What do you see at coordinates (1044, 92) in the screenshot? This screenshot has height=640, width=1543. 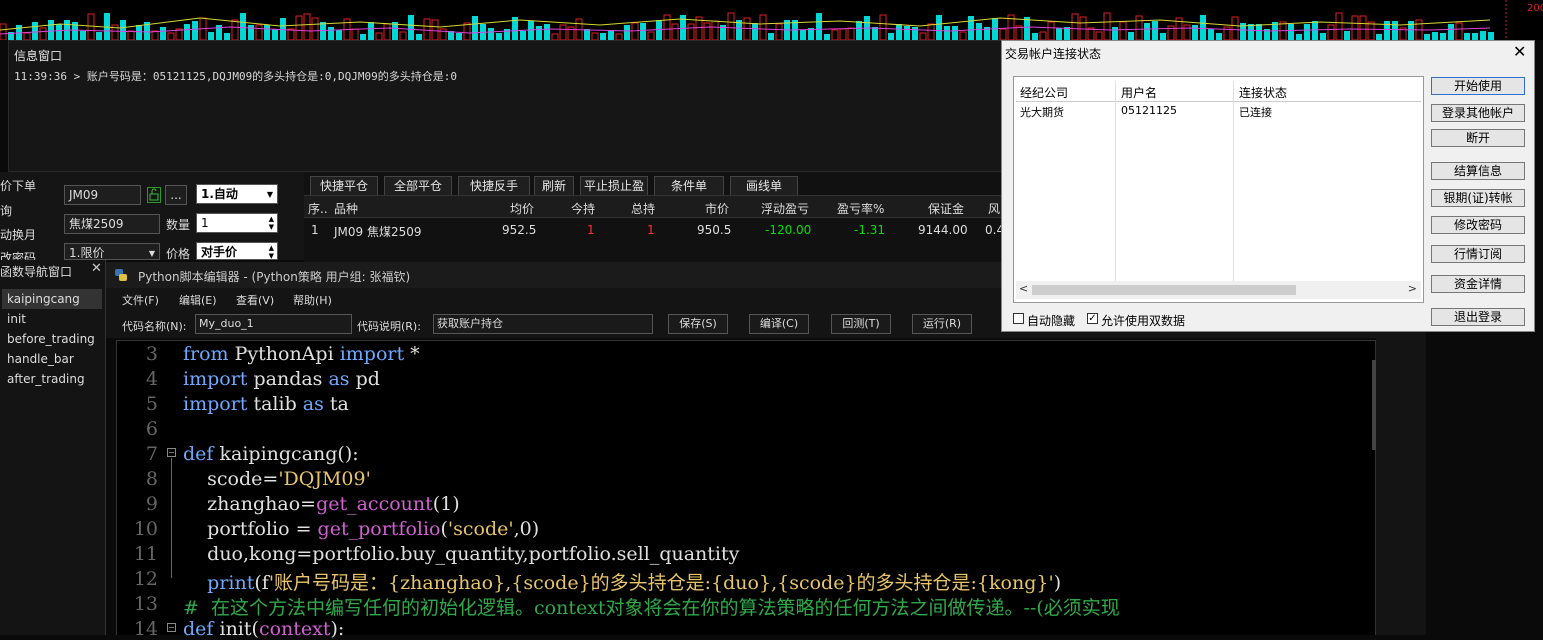 I see `dialog-col-broker: 经纪公司` at bounding box center [1044, 92].